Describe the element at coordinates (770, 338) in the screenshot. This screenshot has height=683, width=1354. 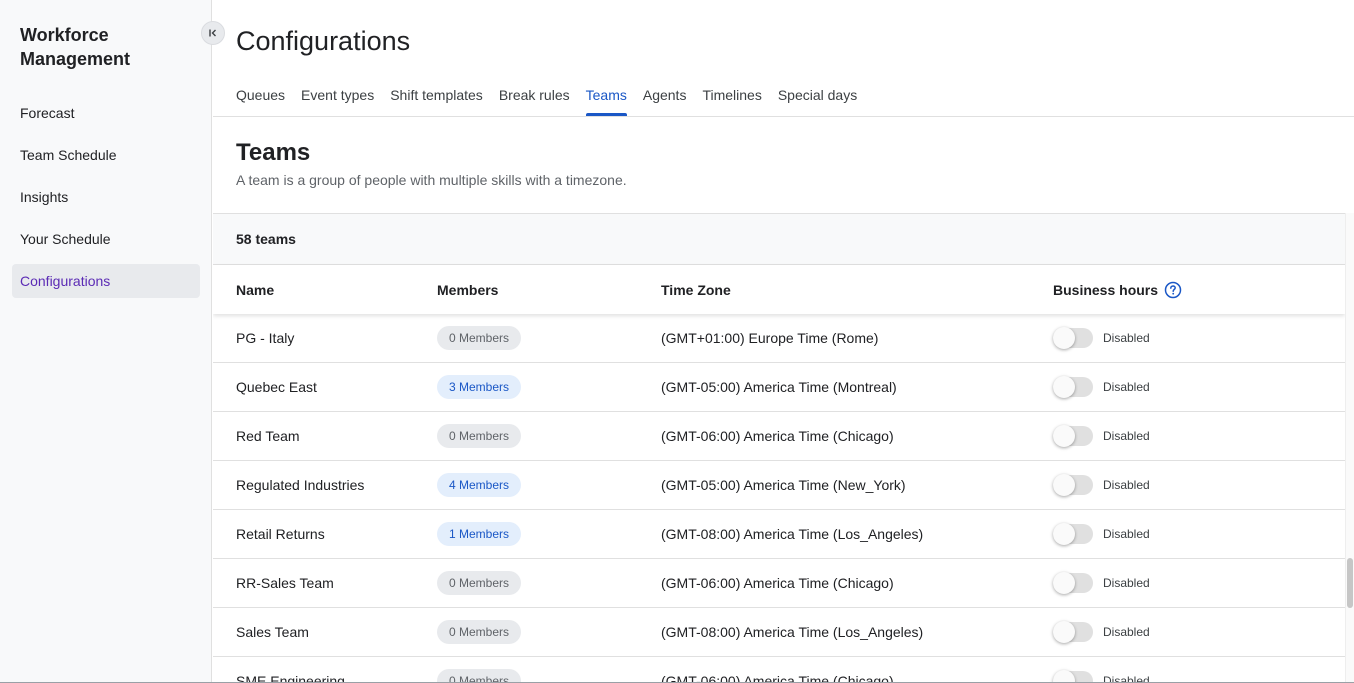
I see `team-timezone: (GMT+01:00) Europe Time (Rome)` at that location.